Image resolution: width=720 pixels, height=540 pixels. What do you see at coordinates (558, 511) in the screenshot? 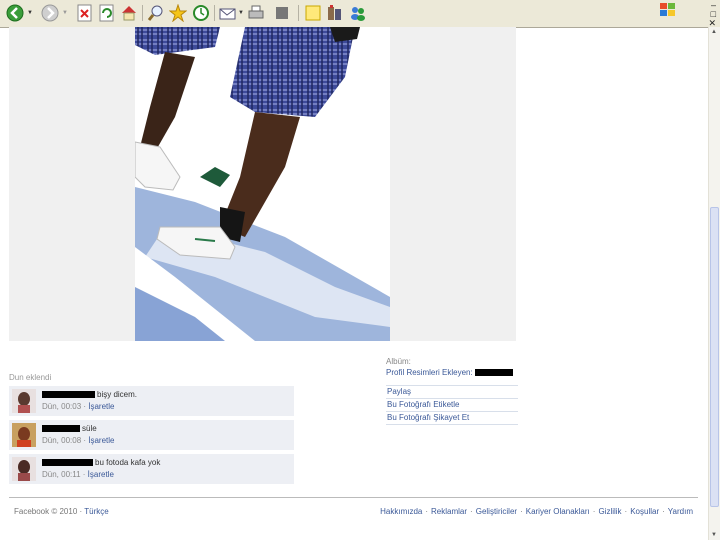
I see `footer-link-careers: Kariyer Olanakları` at bounding box center [558, 511].